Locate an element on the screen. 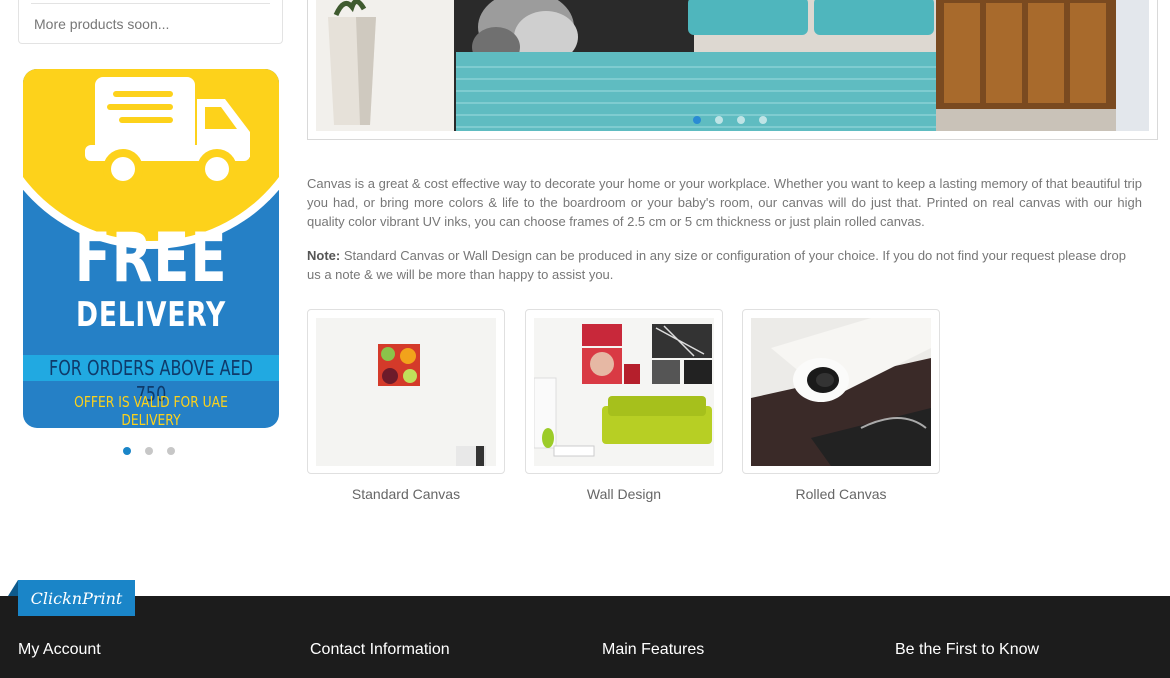 The height and width of the screenshot is (678, 1170). footer-heading-main-features: Main Features is located at coordinates (653, 649).